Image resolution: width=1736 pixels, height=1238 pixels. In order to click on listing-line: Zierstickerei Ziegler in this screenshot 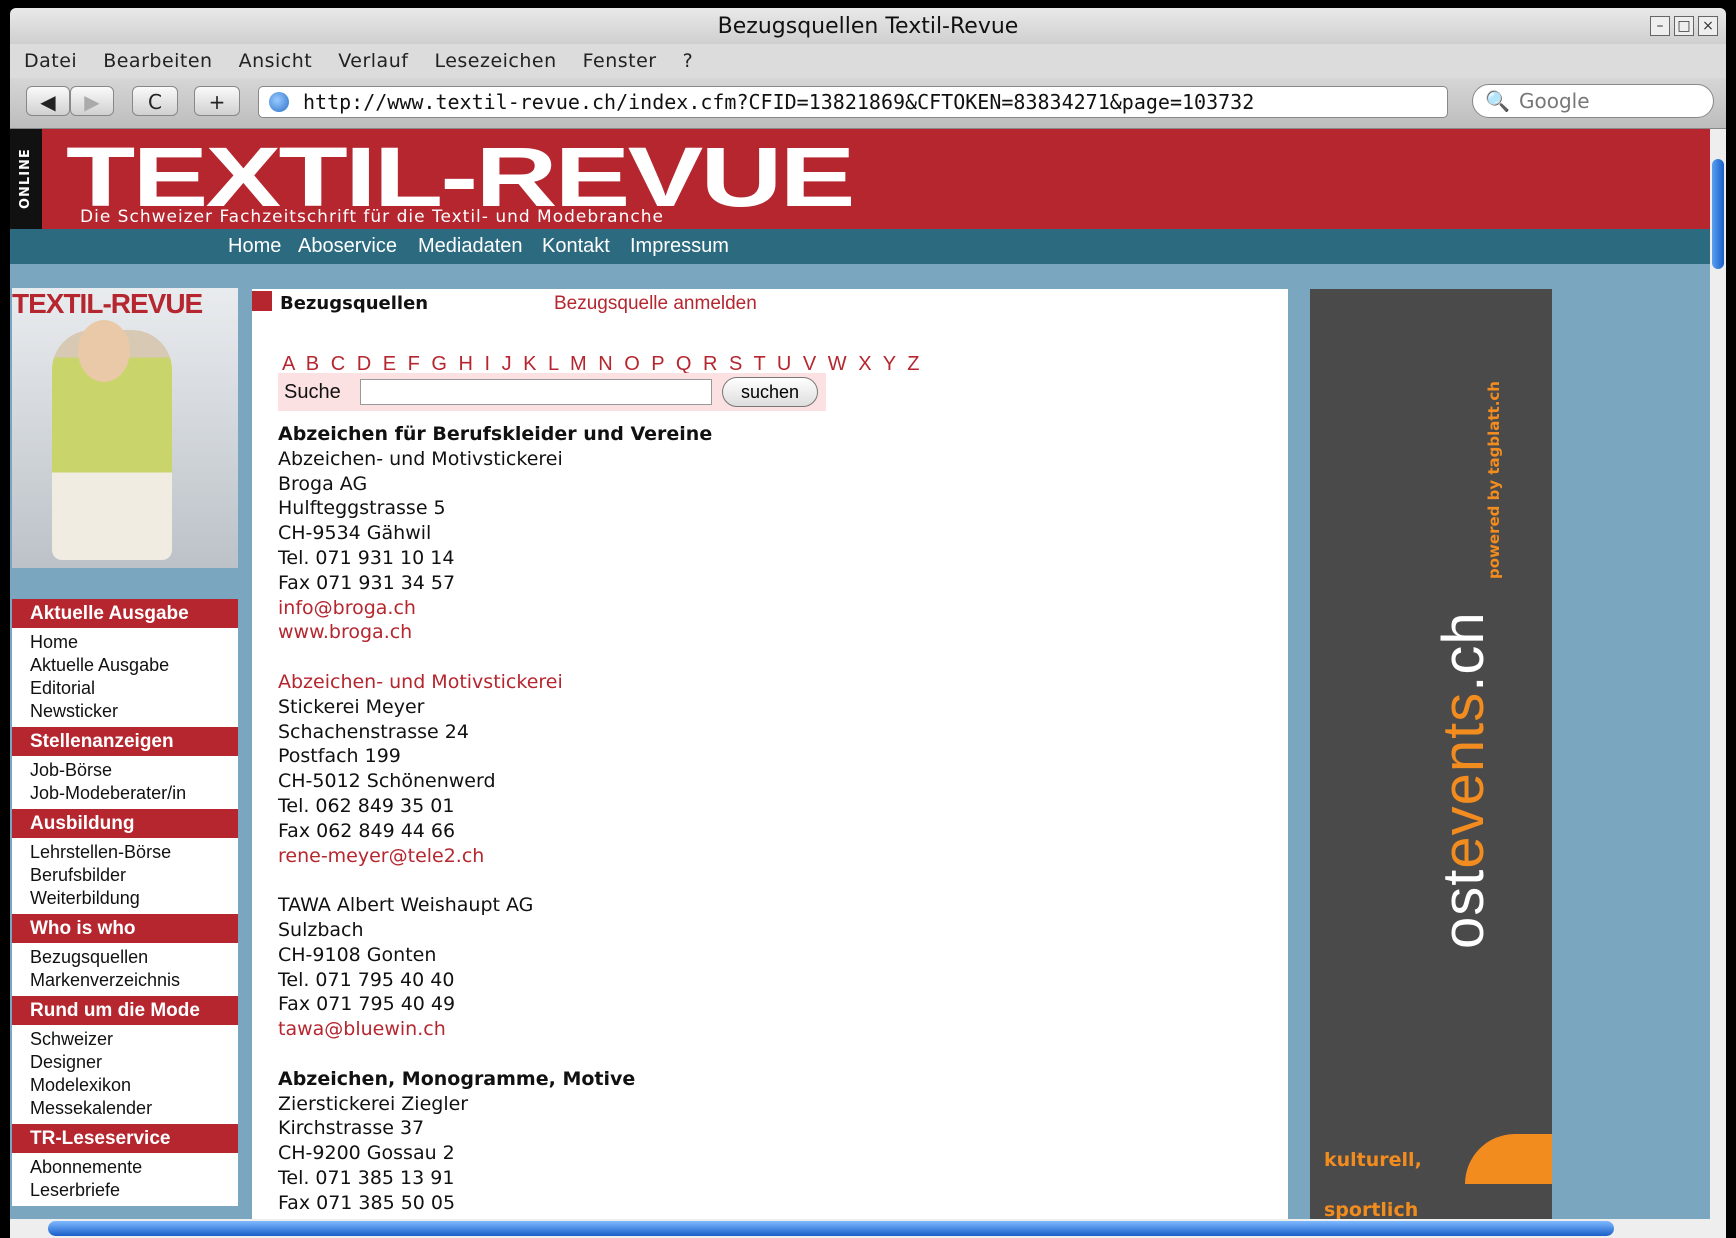, I will do `click(373, 1103)`.